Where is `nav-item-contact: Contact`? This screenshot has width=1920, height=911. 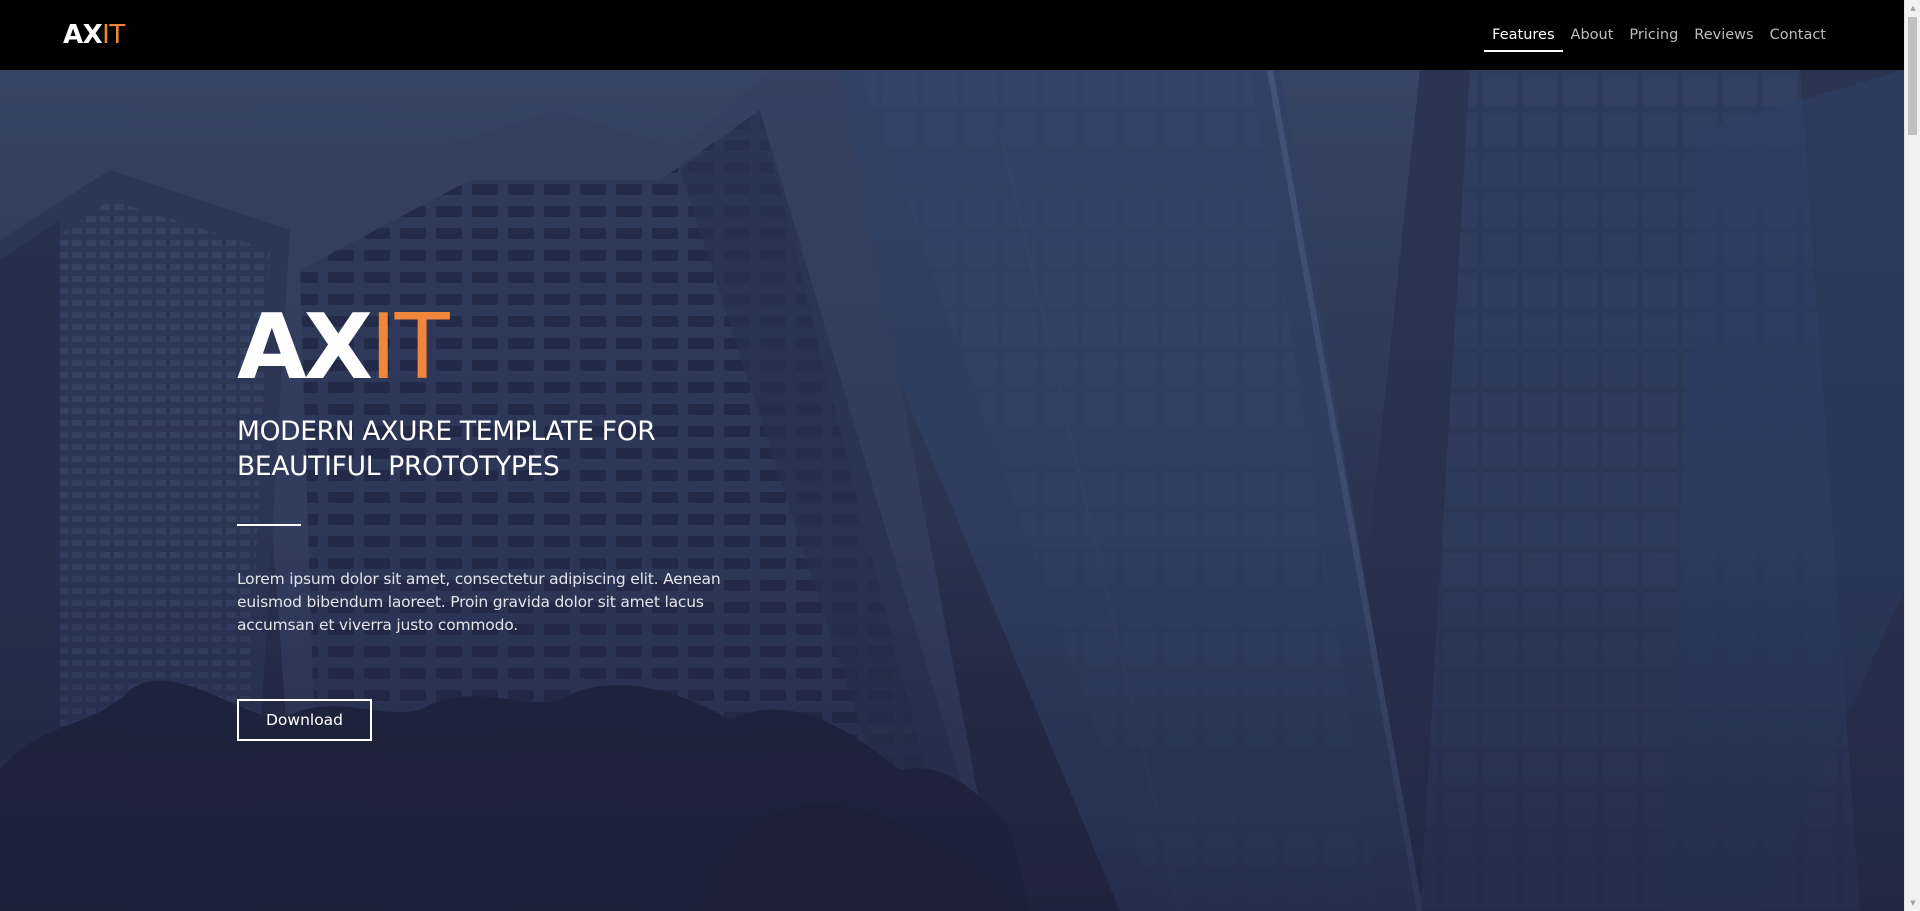
nav-item-contact: Contact is located at coordinates (1798, 35).